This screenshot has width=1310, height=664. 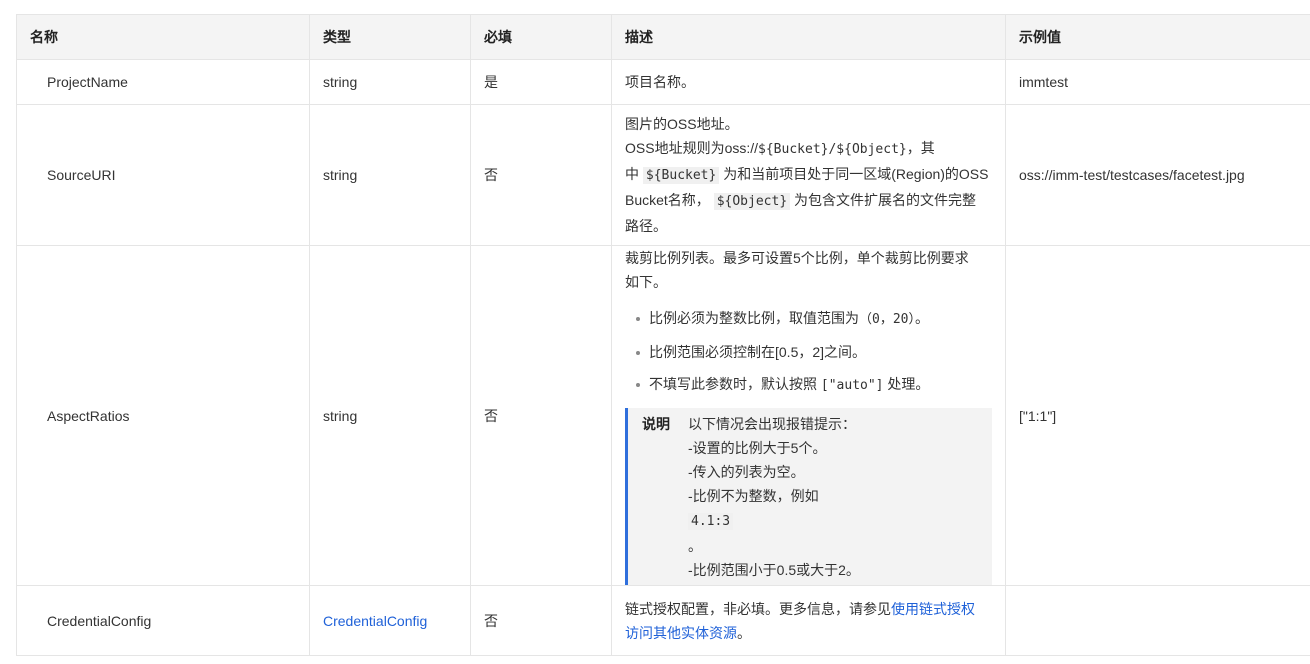 I want to click on list-item: 不填写此参数时，默认按照 ["auto"] 处理。, so click(x=808, y=385).